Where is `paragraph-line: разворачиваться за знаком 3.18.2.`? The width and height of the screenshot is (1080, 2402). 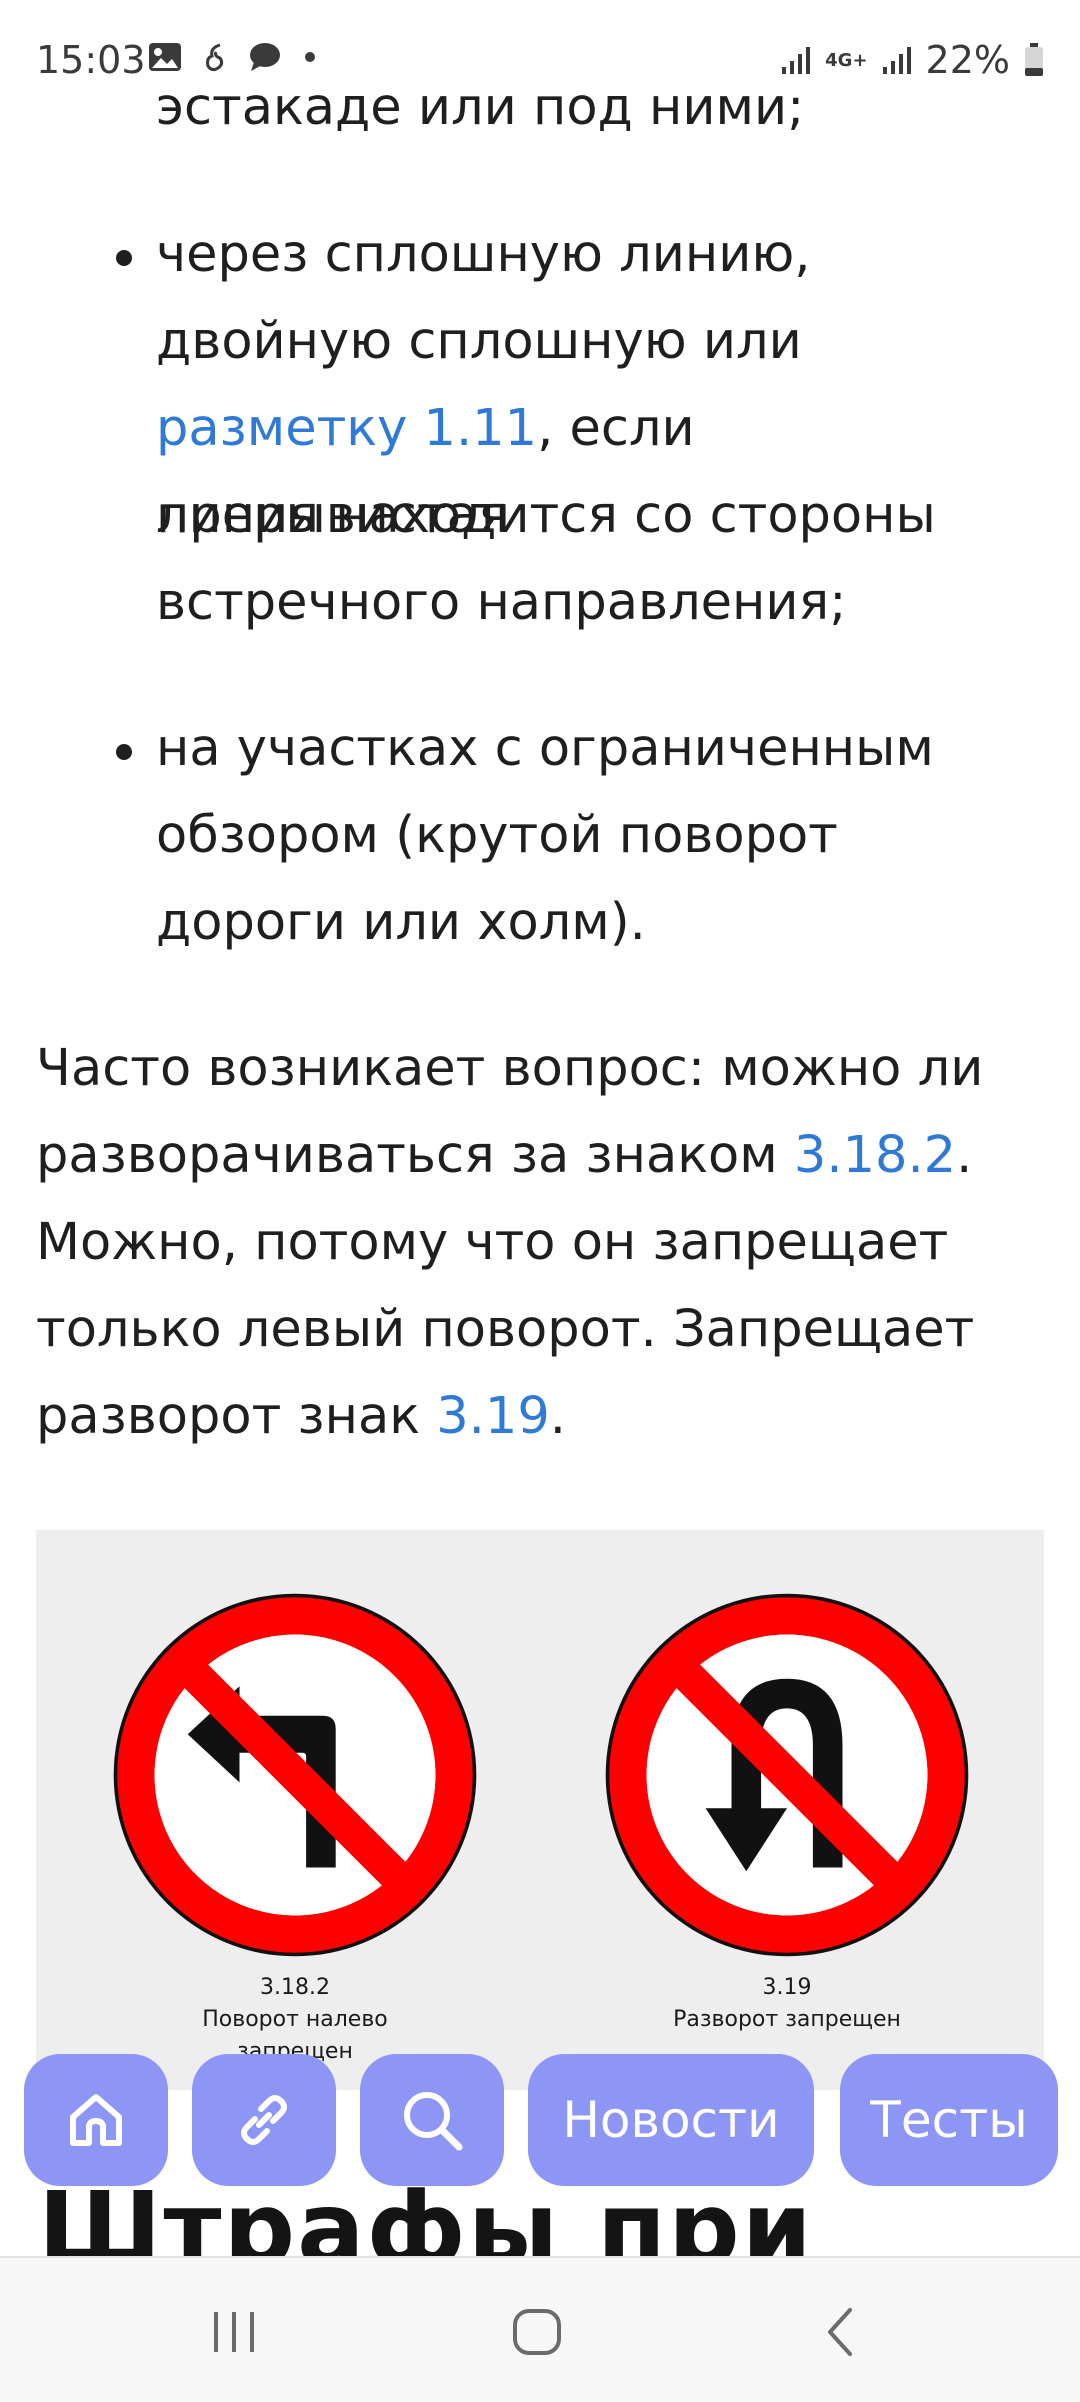 paragraph-line: разворачиваться за знаком 3.18.2. is located at coordinates (541, 1155).